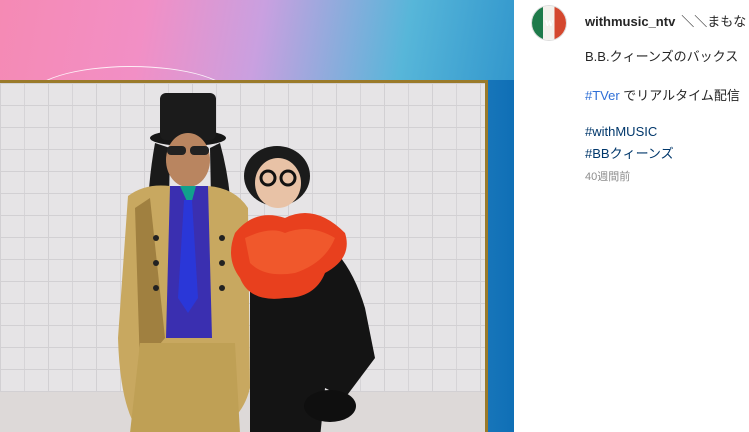 Image resolution: width=749 pixels, height=432 pixels. Describe the element at coordinates (679, 95) in the screenshot. I see `caption-tver-text: でリアルタイム配信` at that location.